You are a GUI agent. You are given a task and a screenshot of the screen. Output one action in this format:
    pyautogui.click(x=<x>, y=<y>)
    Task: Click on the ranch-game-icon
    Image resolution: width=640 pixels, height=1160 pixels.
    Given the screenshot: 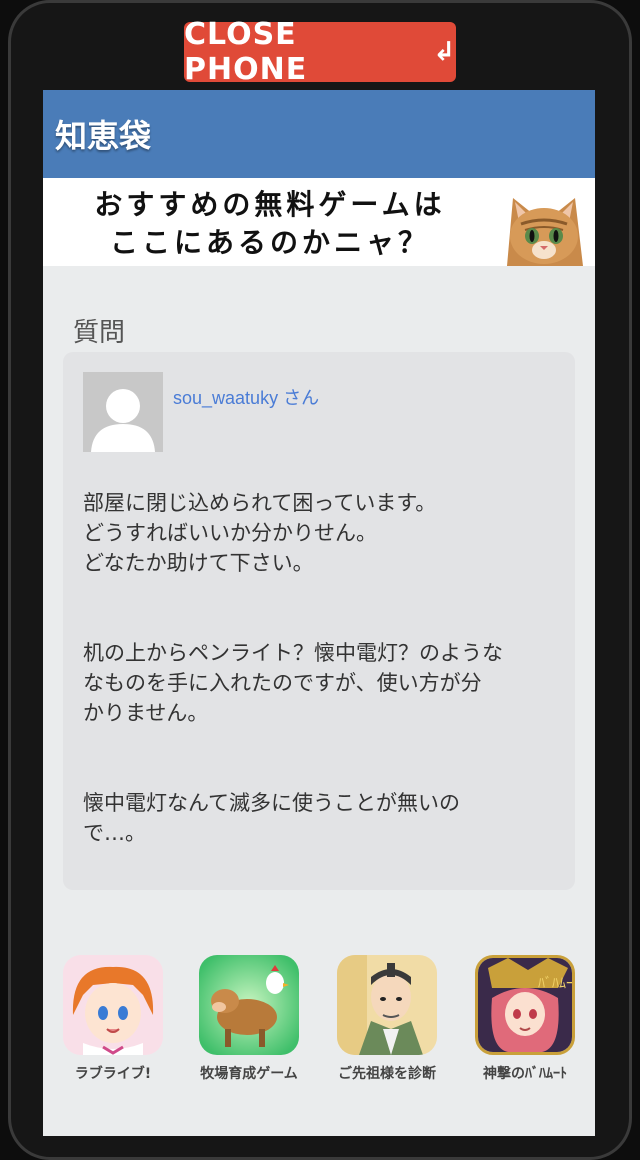 What is the action you would take?
    pyautogui.click(x=249, y=1005)
    